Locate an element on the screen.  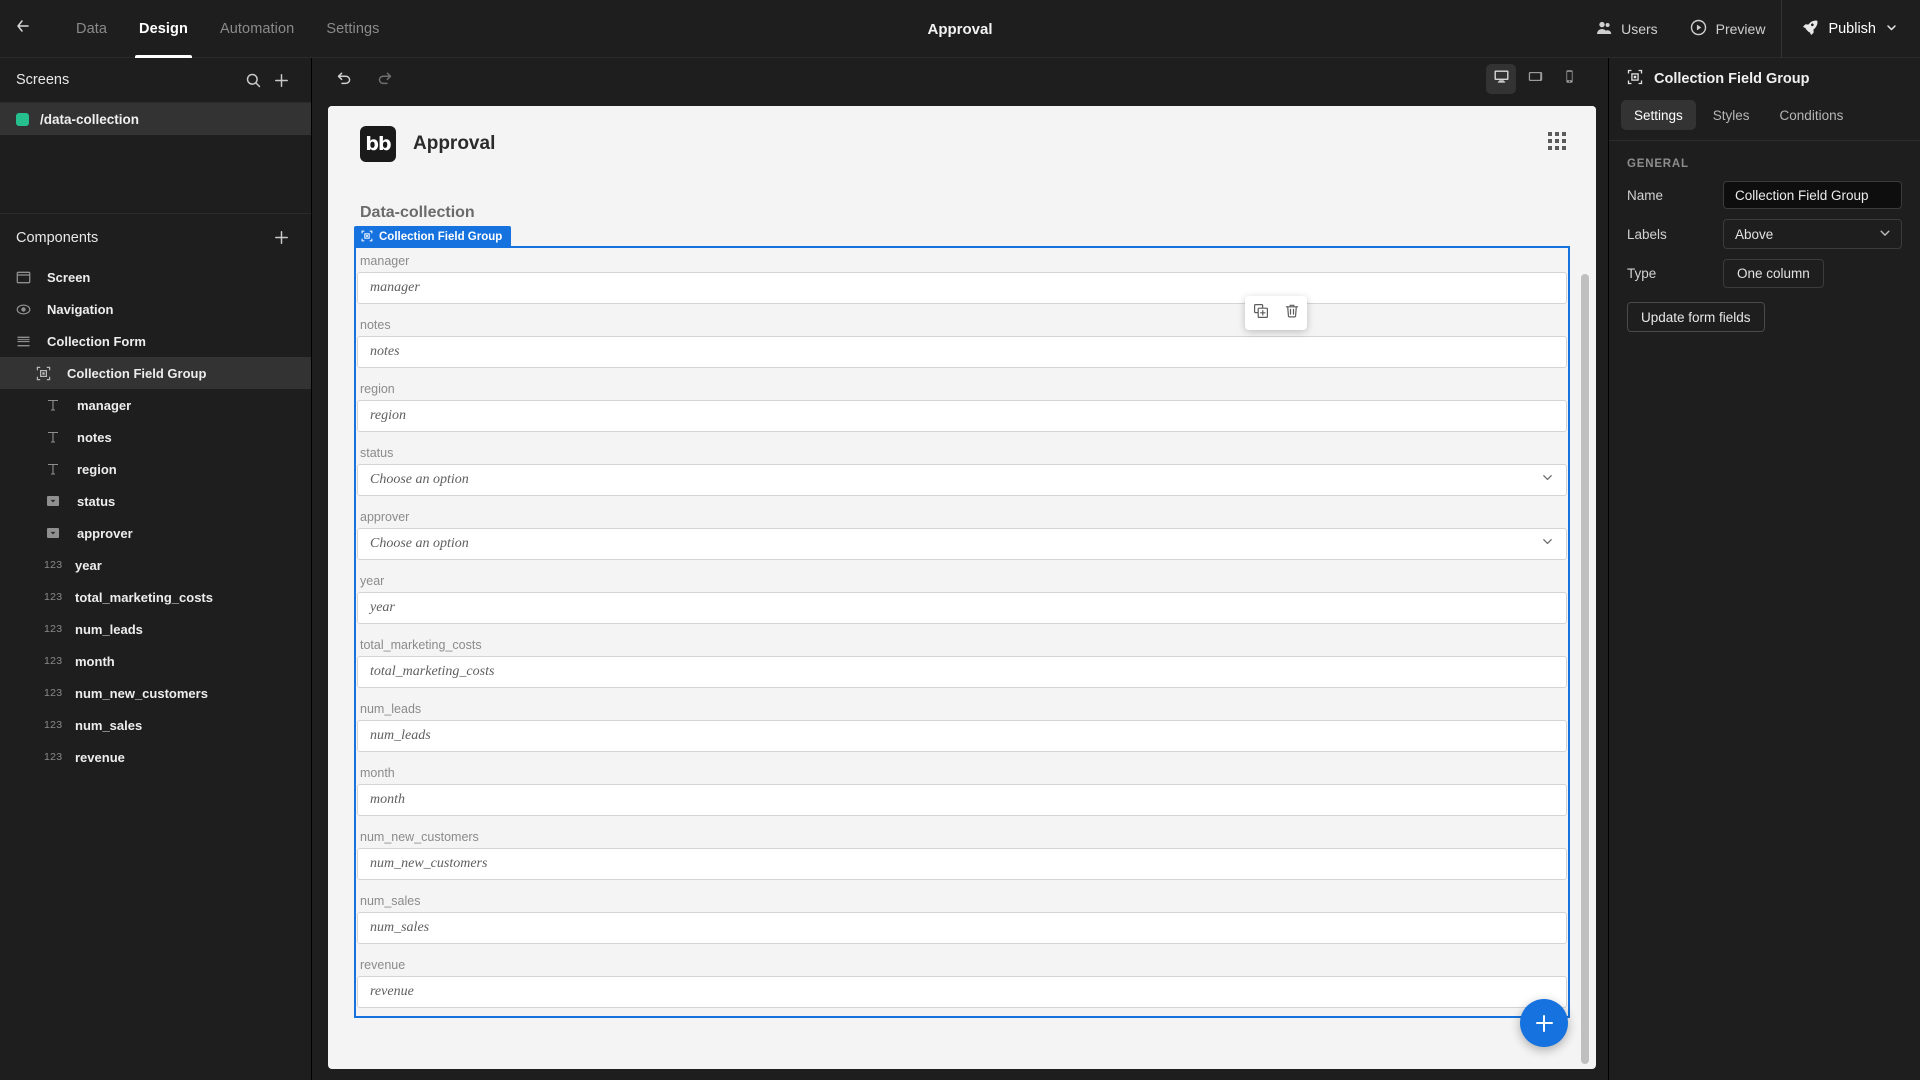
field-label: num_leads is located at coordinates (391, 709).